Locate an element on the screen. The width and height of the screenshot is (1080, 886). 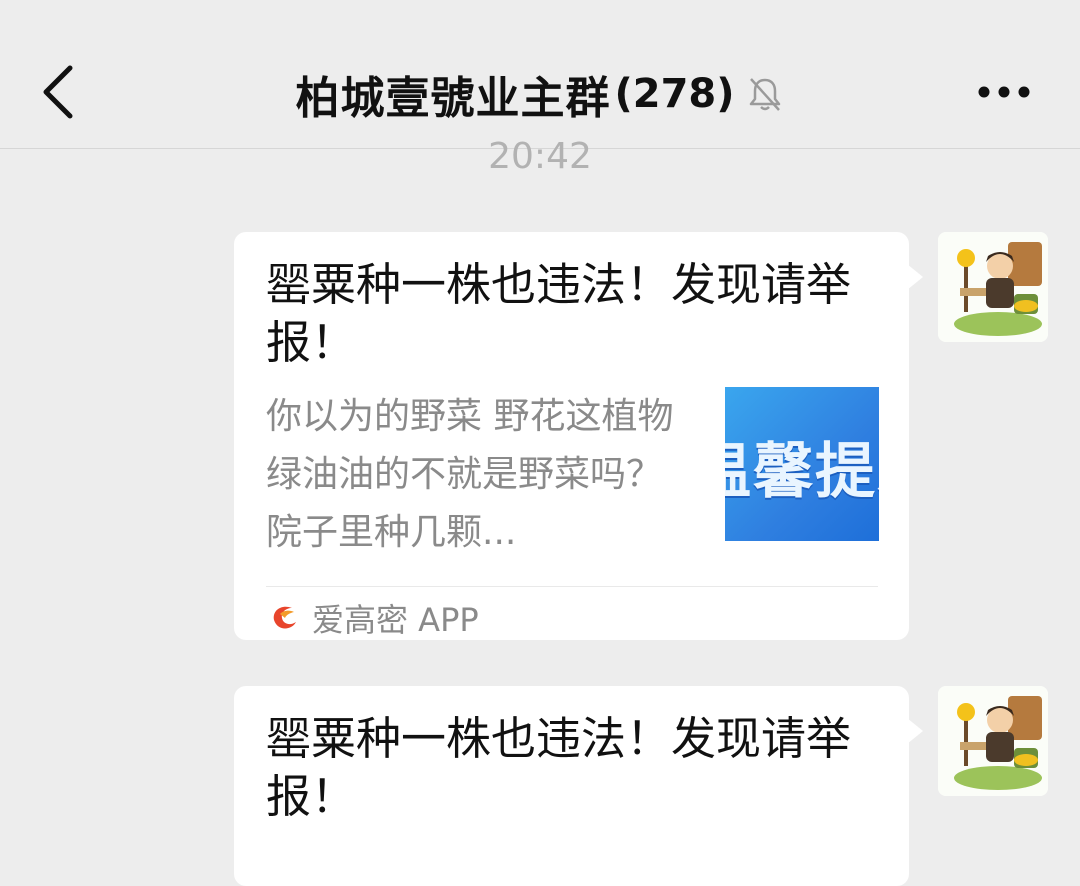
chat-title-group: 柏城壹號业主群 (278) is located at coordinates (540, 95).